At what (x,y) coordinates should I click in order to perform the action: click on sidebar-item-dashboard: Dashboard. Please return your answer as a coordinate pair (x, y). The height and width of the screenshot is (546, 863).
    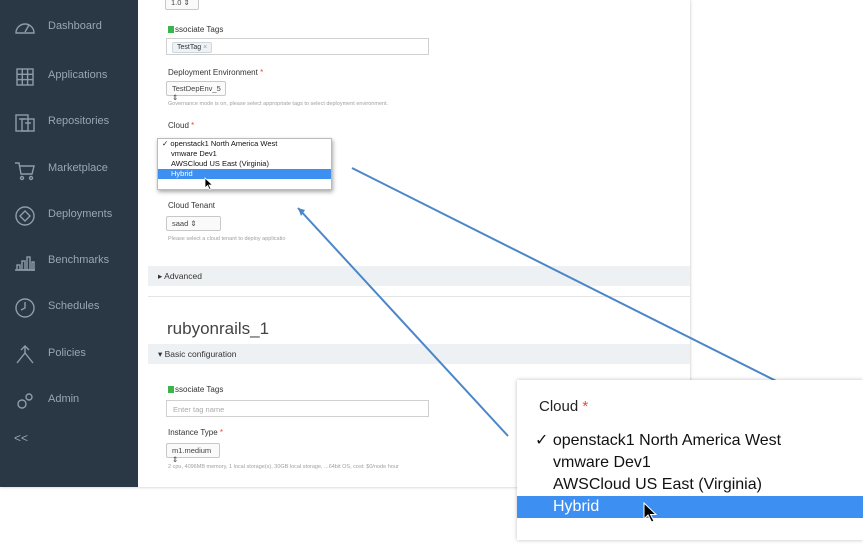
    Looking at the image, I should click on (69, 30).